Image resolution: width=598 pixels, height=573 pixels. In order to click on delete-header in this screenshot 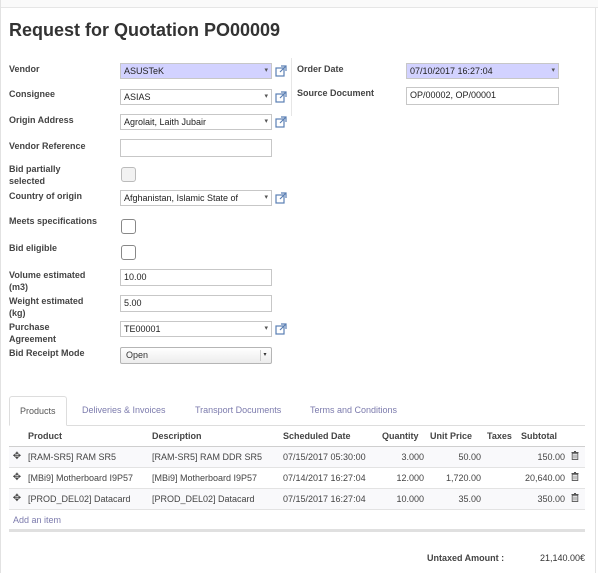, I will do `click(576, 436)`.